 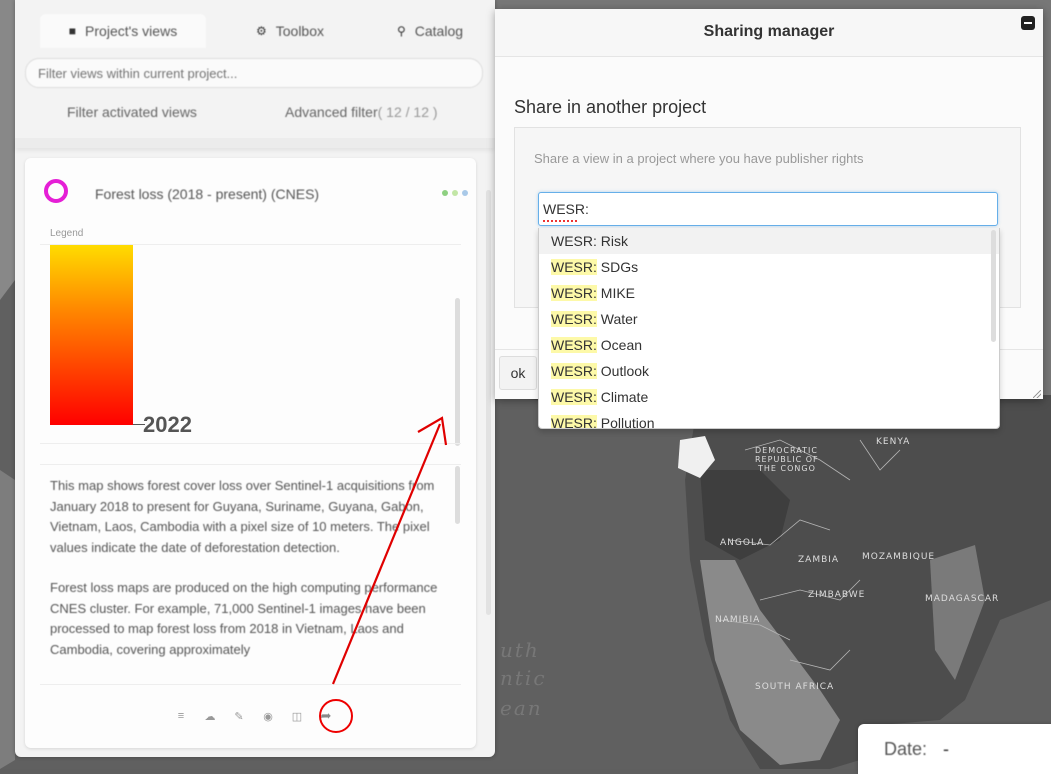 I want to click on tab-catalog: ⚲ Catalog, so click(x=430, y=31).